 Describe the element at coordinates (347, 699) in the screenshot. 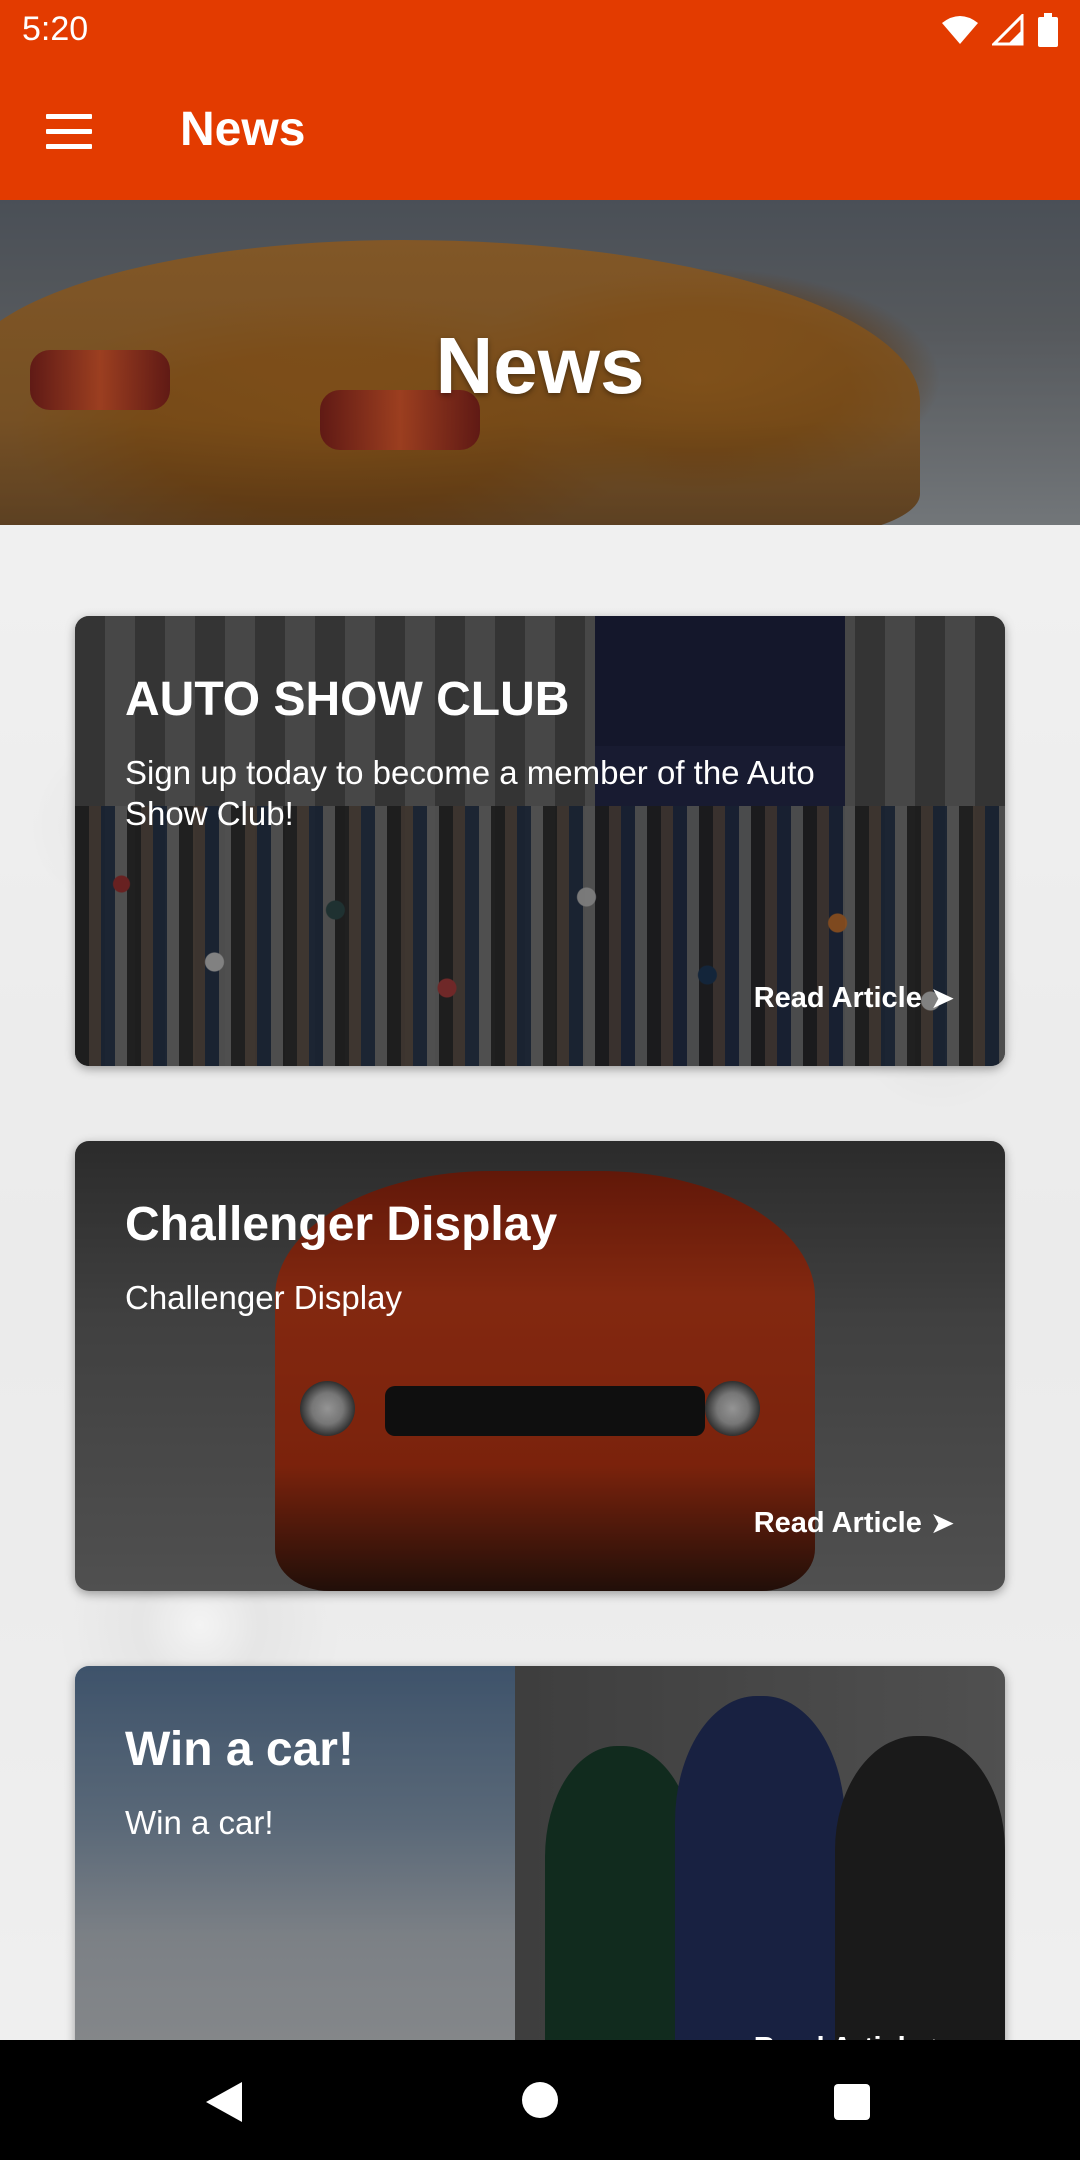

I see `article-title: AUTO SHOW CLUB` at that location.